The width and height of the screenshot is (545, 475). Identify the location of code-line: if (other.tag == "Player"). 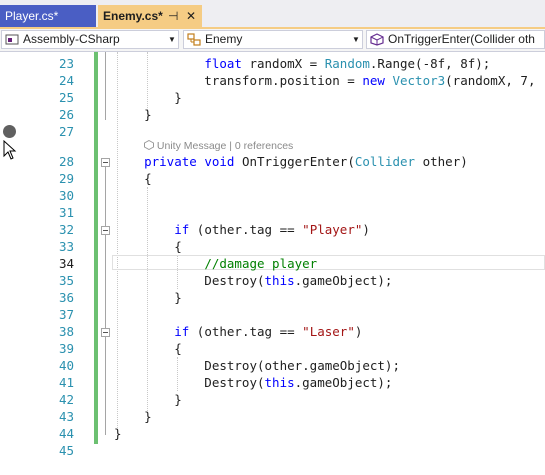
(242, 229).